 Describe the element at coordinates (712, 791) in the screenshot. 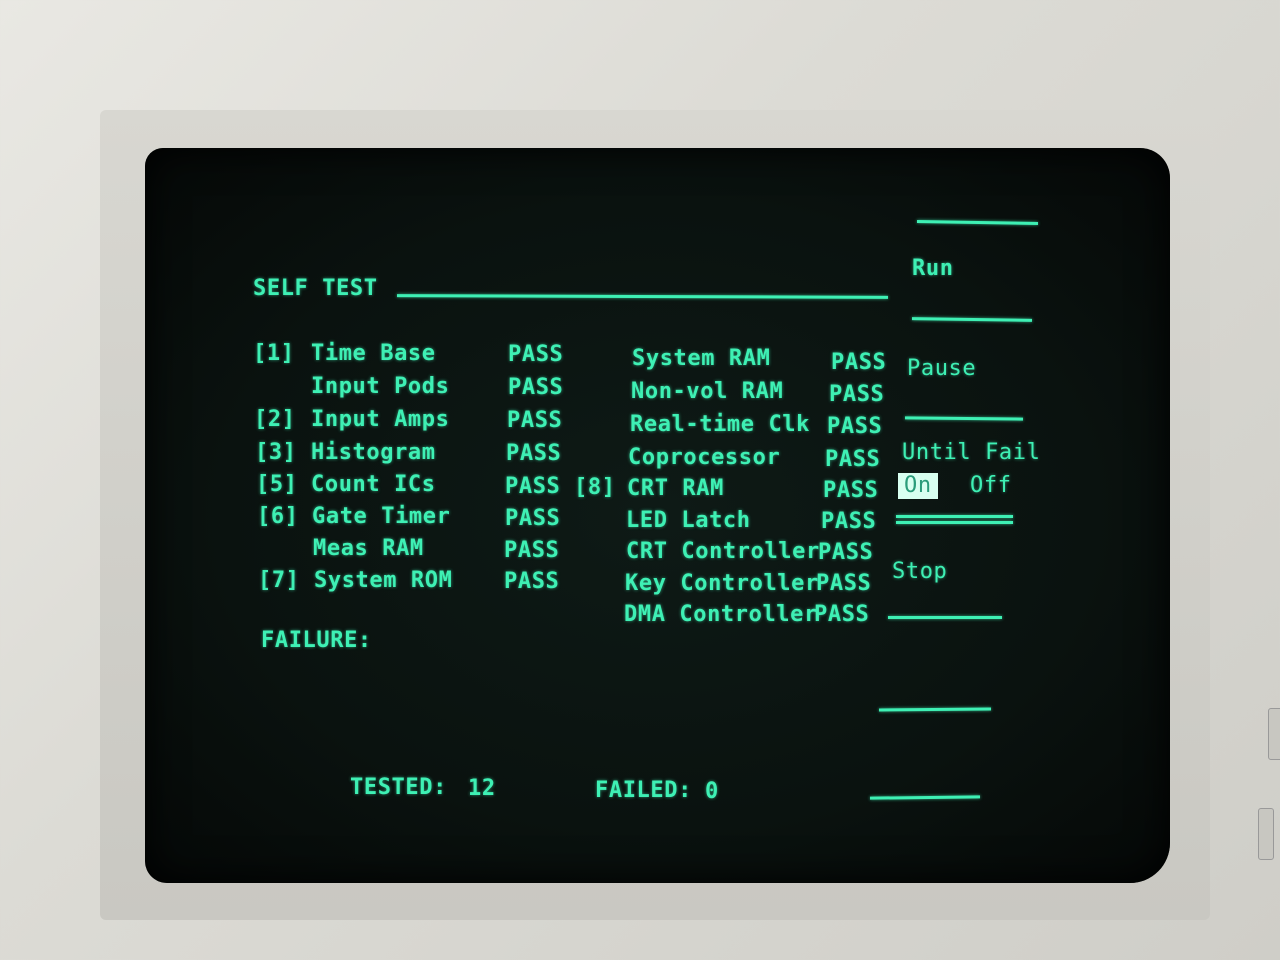

I see `failed-count: 0` at that location.